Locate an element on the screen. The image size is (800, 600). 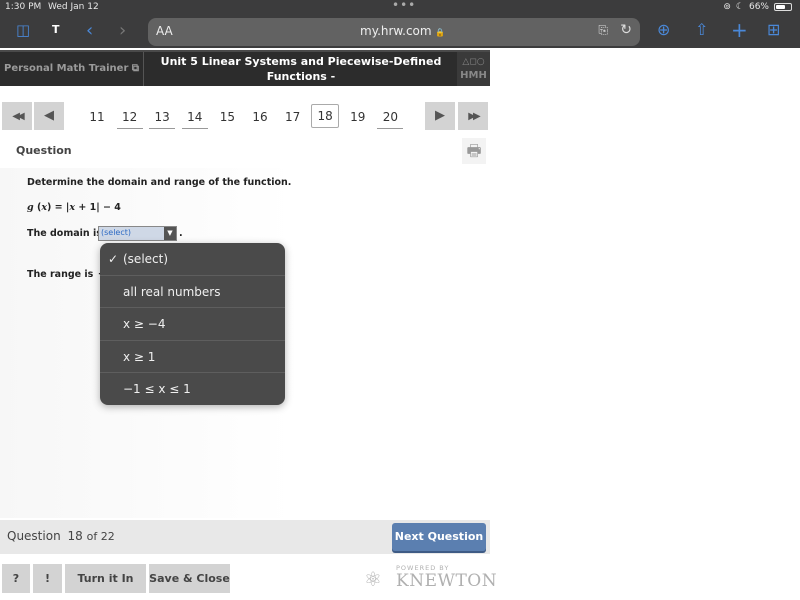
save-close-button: Save & Close is located at coordinates (189, 578).